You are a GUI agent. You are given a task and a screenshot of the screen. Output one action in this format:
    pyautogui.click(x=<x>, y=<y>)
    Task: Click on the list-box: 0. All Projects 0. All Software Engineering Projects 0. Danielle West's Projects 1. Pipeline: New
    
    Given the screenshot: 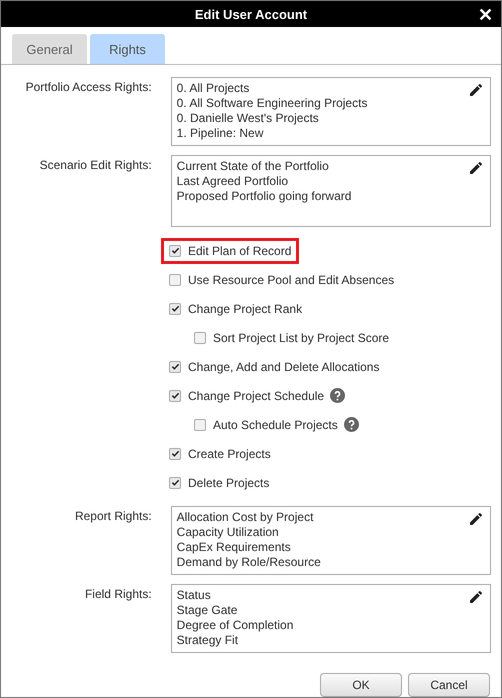 What is the action you would take?
    pyautogui.click(x=330, y=111)
    